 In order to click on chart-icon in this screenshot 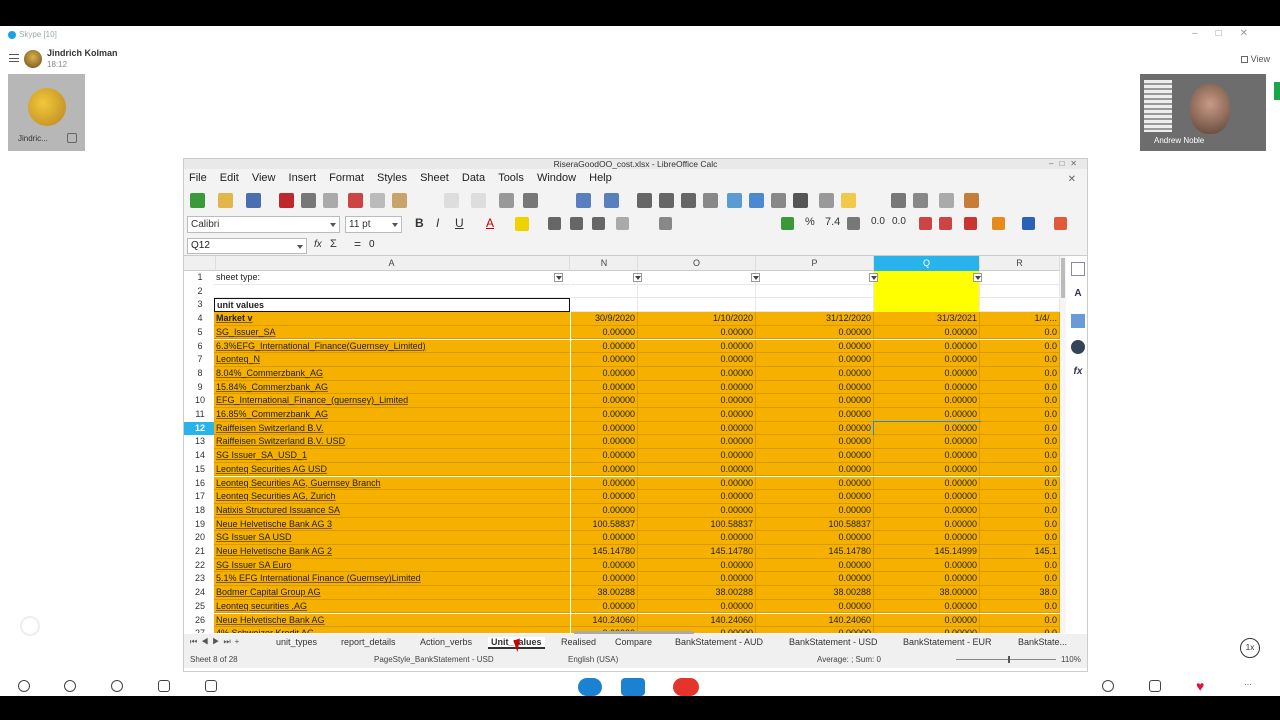, I will do `click(756, 200)`.